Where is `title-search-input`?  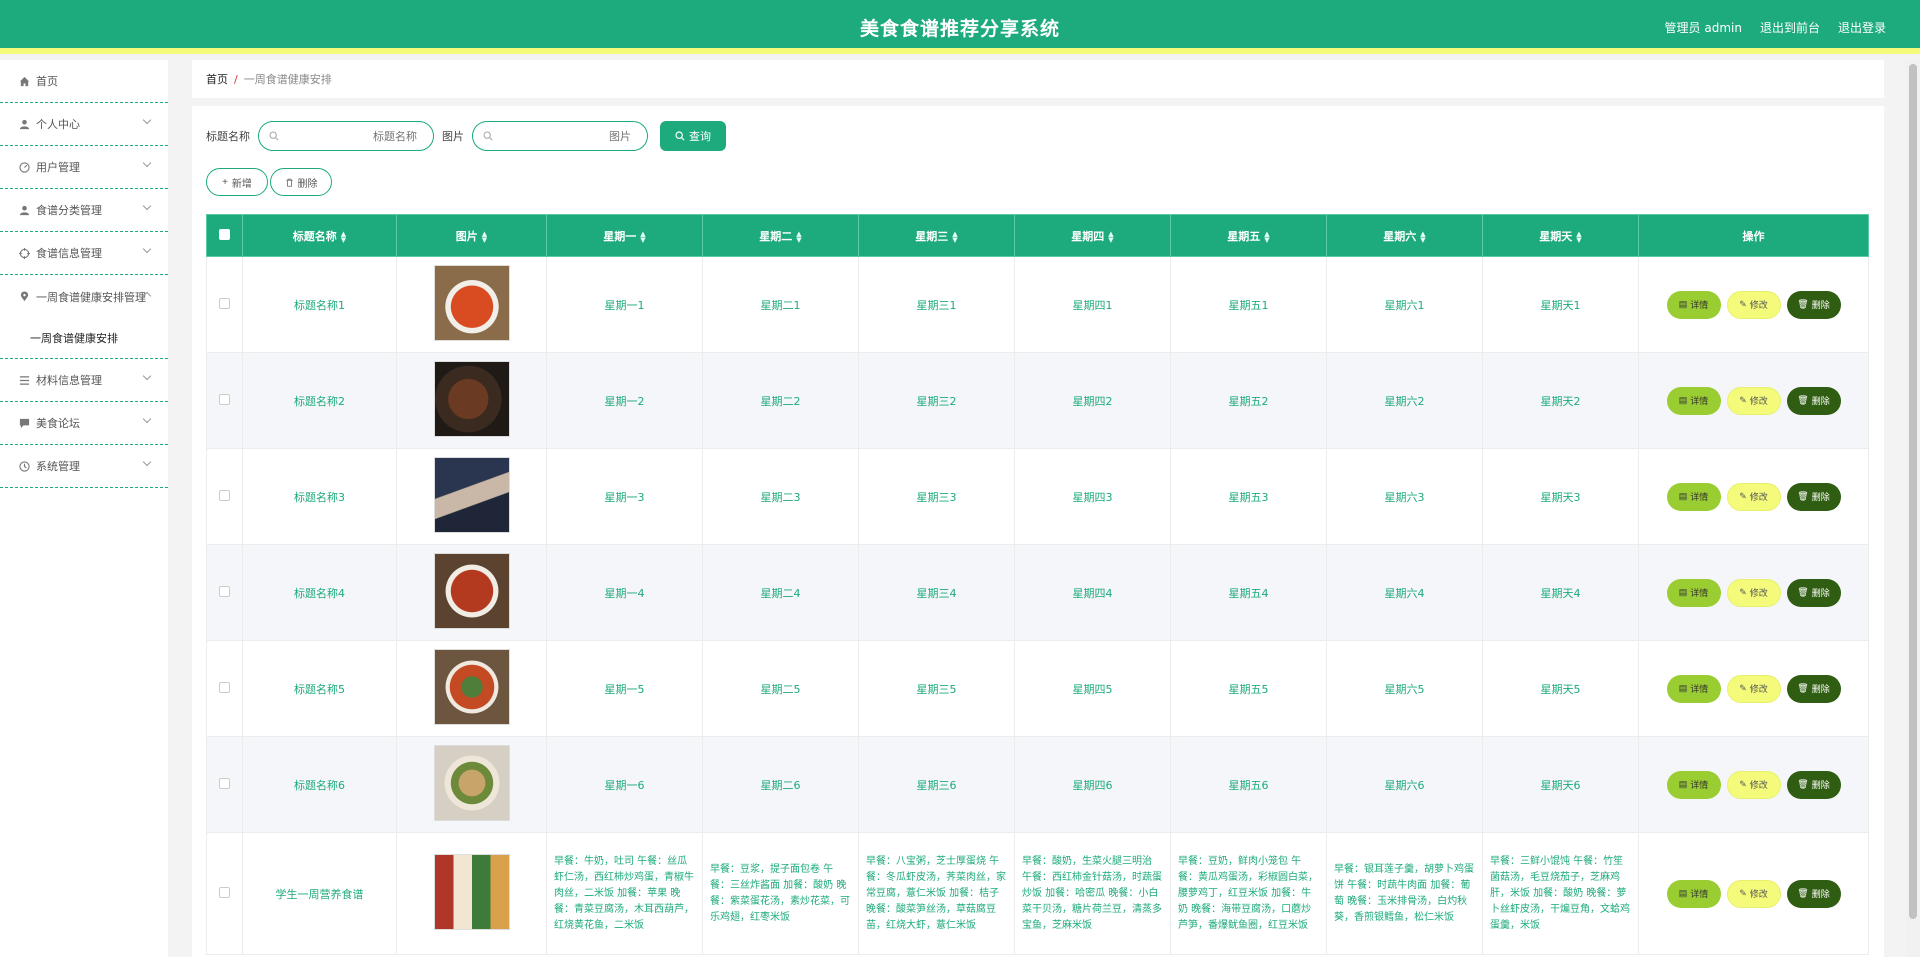
title-search-input is located at coordinates (346, 136).